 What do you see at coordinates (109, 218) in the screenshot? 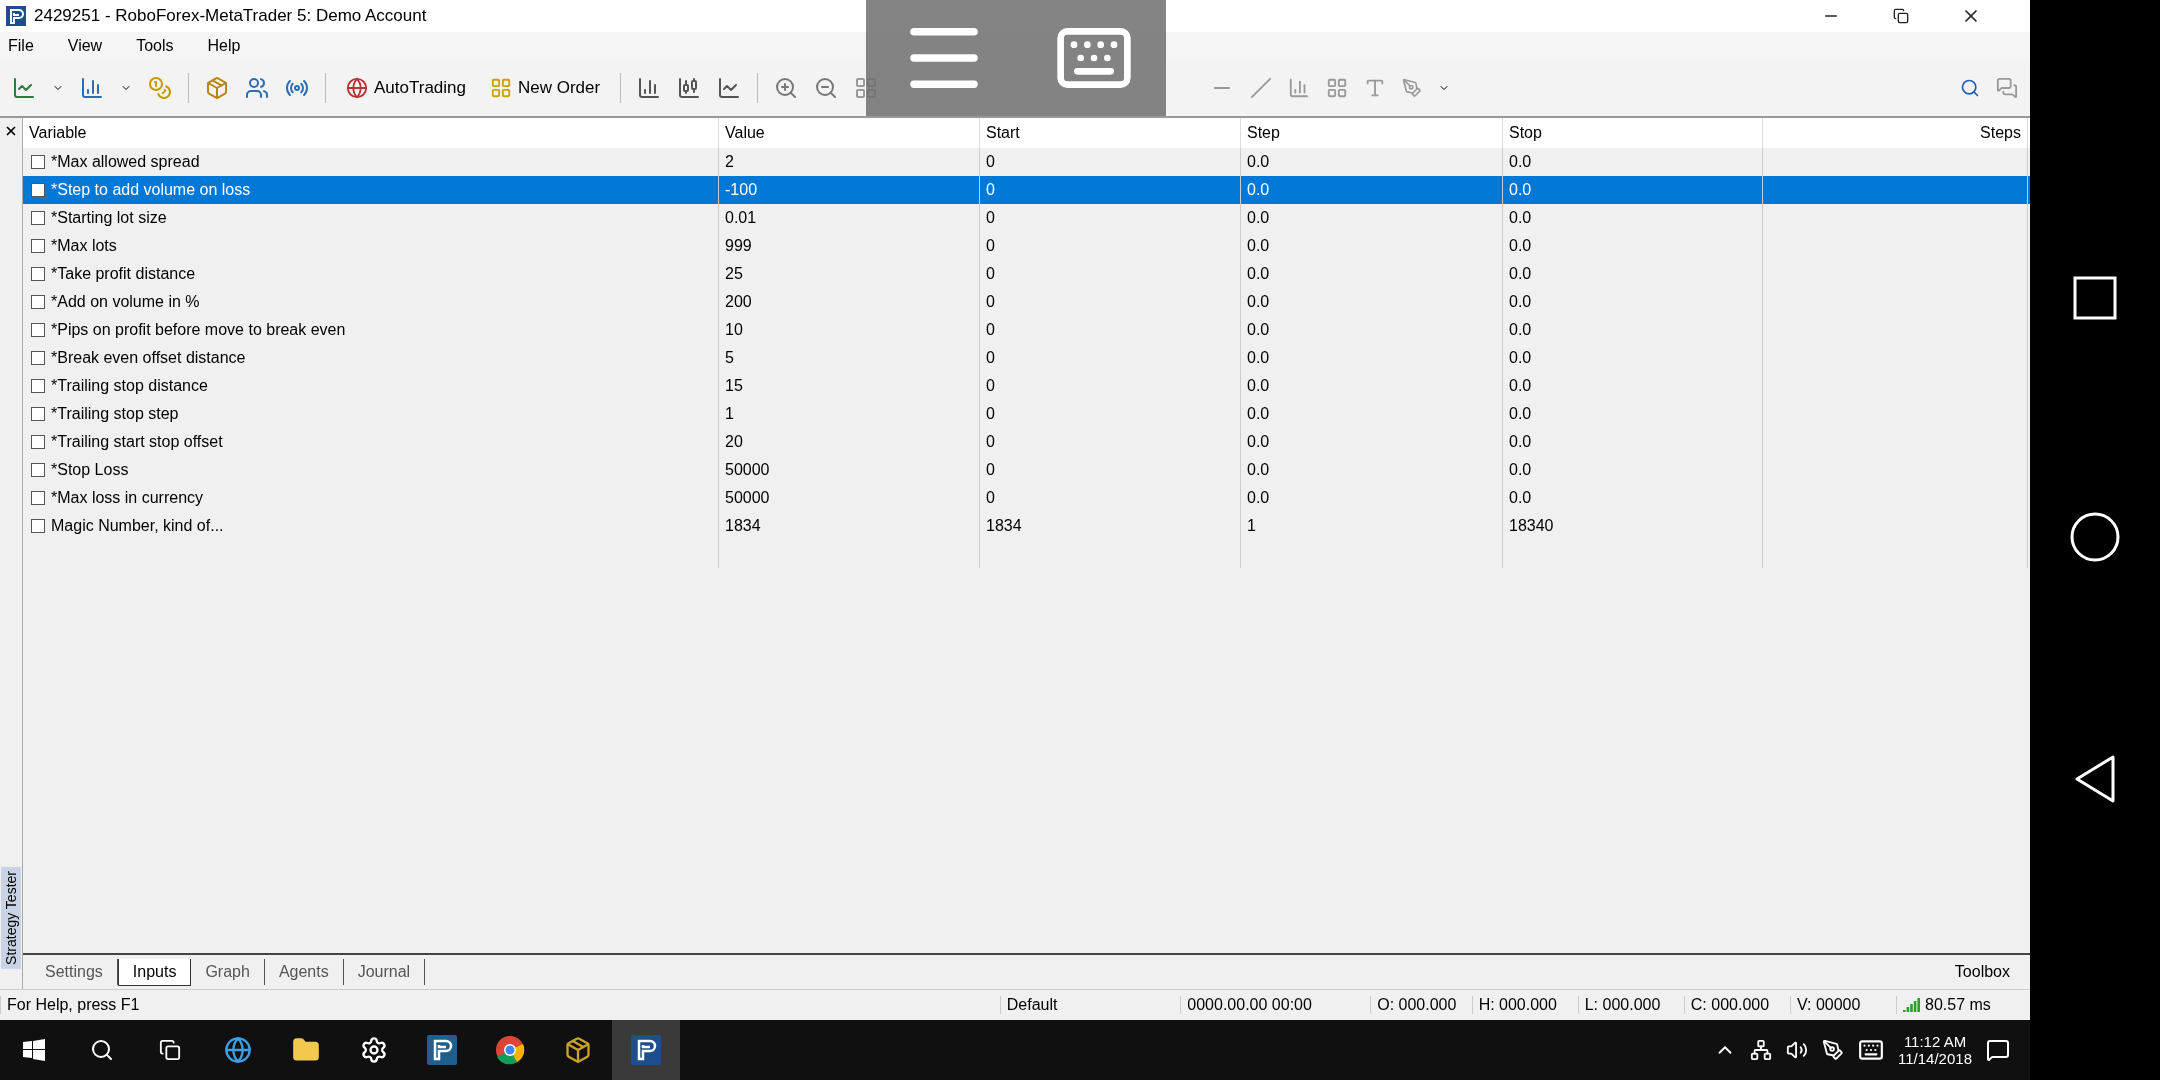
I see `table-cell: *Starting lot size` at bounding box center [109, 218].